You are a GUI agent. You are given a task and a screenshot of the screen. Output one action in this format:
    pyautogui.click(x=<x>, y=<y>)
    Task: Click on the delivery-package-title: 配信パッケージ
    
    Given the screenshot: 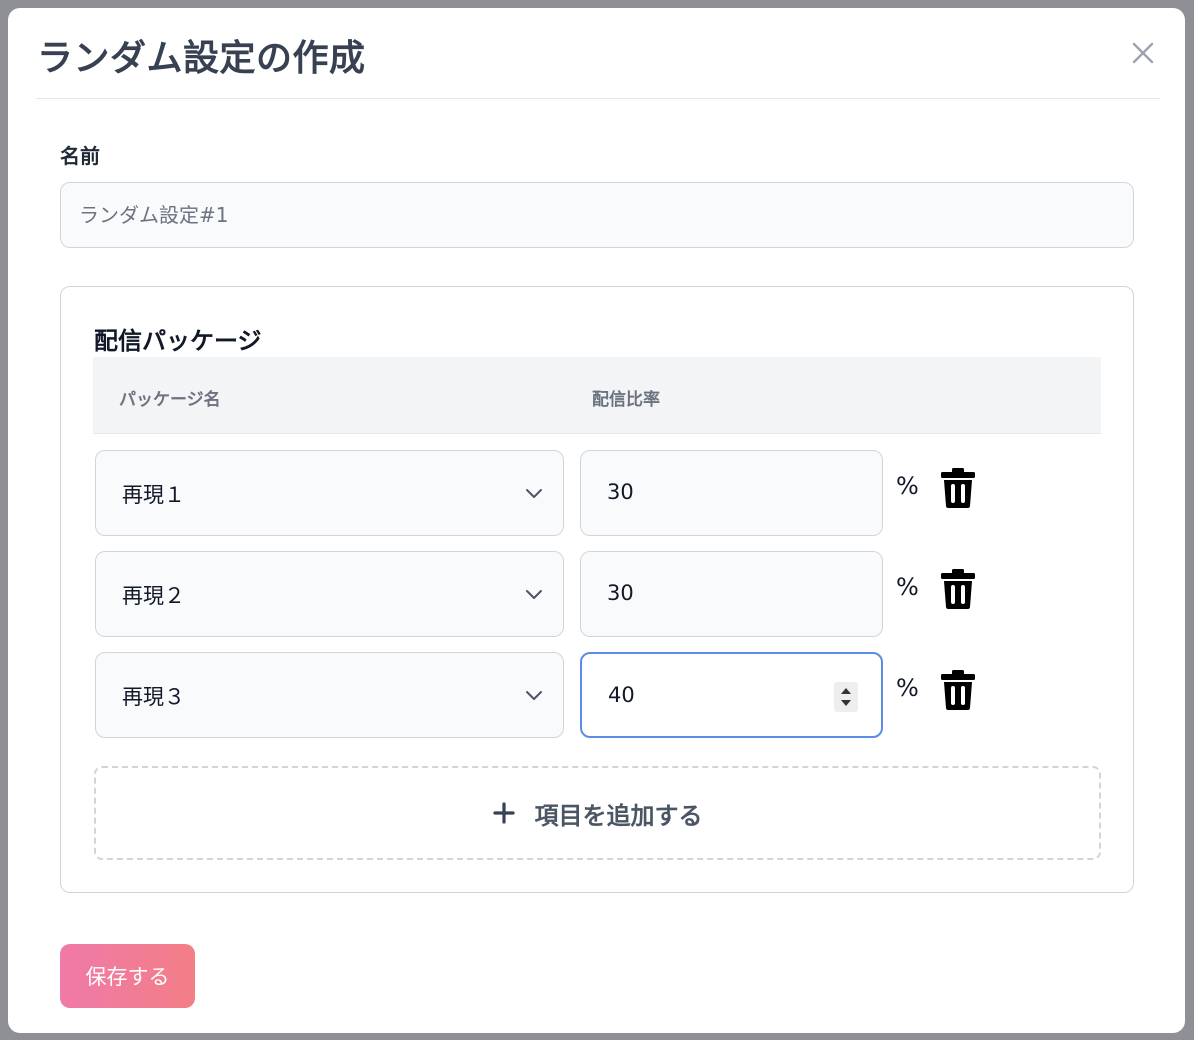 What is the action you would take?
    pyautogui.click(x=178, y=341)
    